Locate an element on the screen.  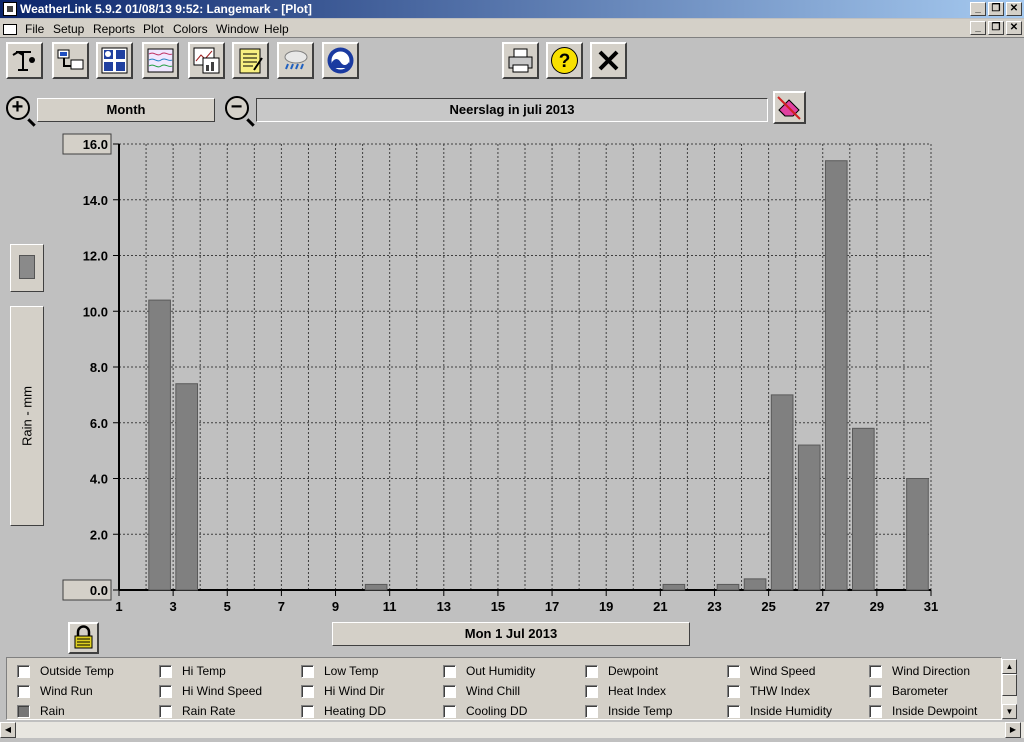
help-button: ? is located at coordinates (564, 60).